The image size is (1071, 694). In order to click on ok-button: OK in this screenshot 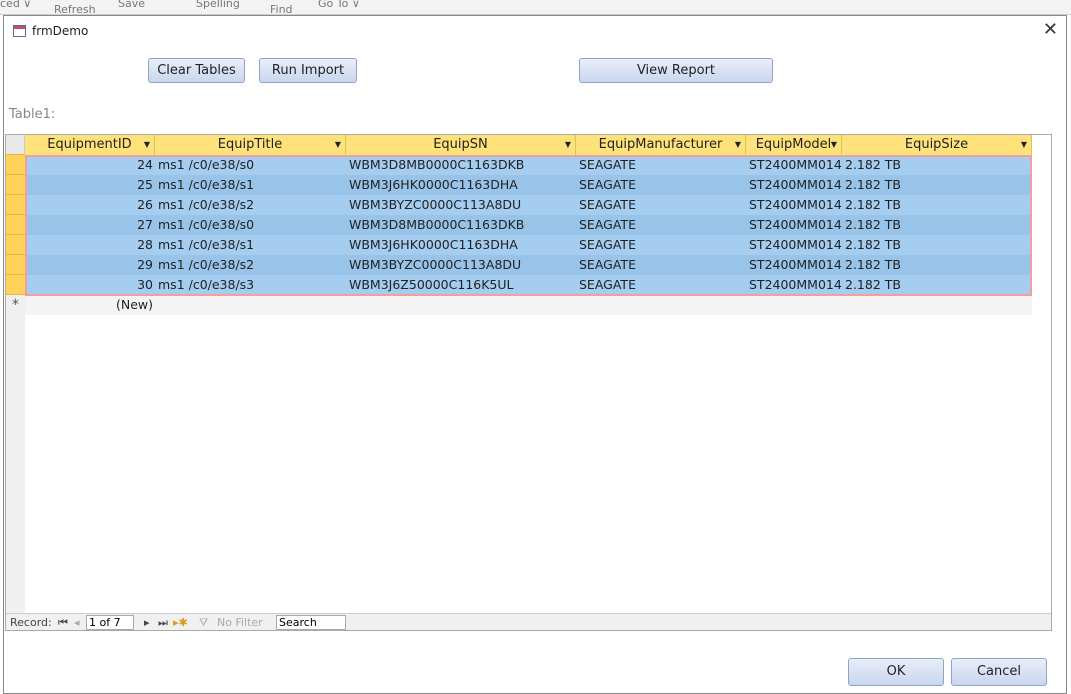, I will do `click(896, 672)`.